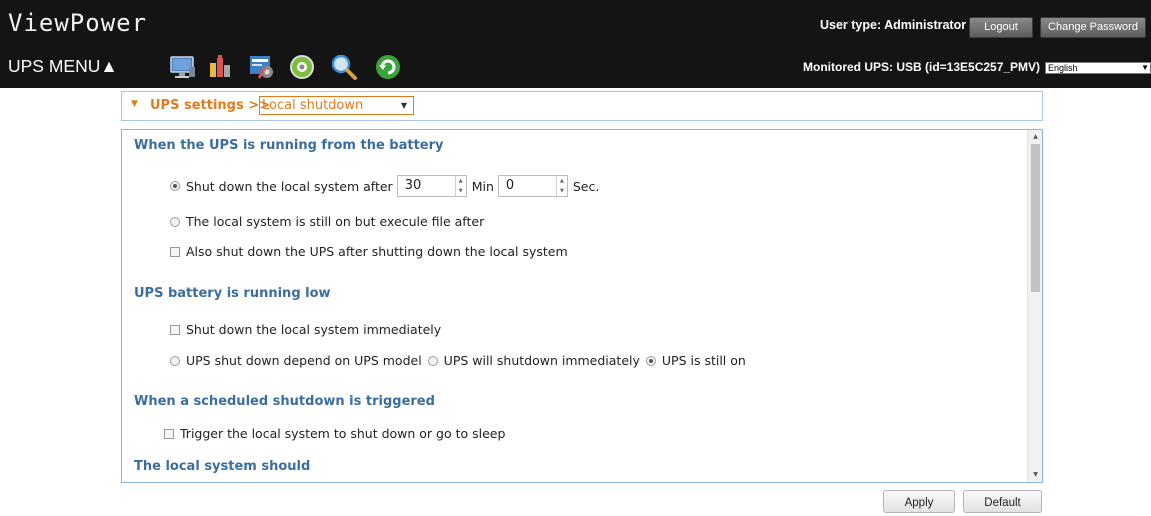 The width and height of the screenshot is (1151, 516). I want to click on control-icon, so click(302, 67).